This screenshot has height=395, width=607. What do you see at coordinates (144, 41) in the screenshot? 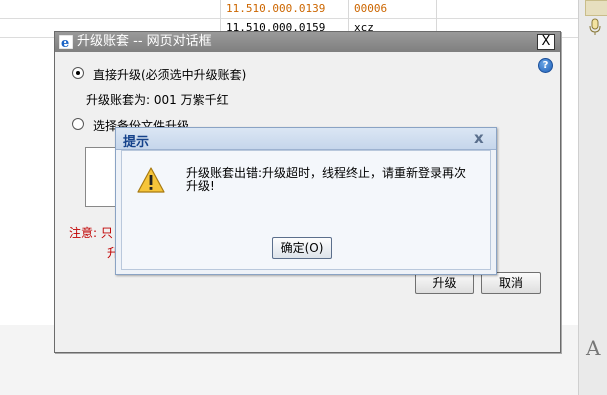
I see `dialog-title: 升级账套 -- 网页对话框` at bounding box center [144, 41].